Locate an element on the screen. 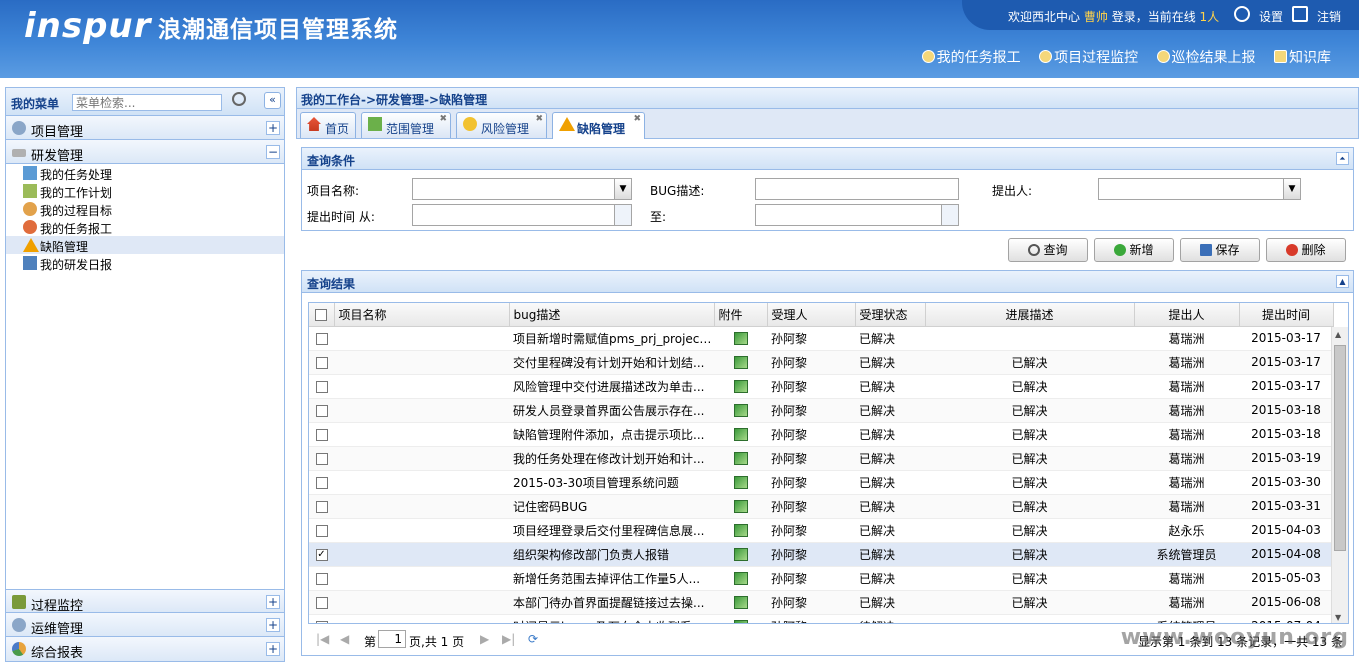  delete-button: 删除 is located at coordinates (1306, 250).